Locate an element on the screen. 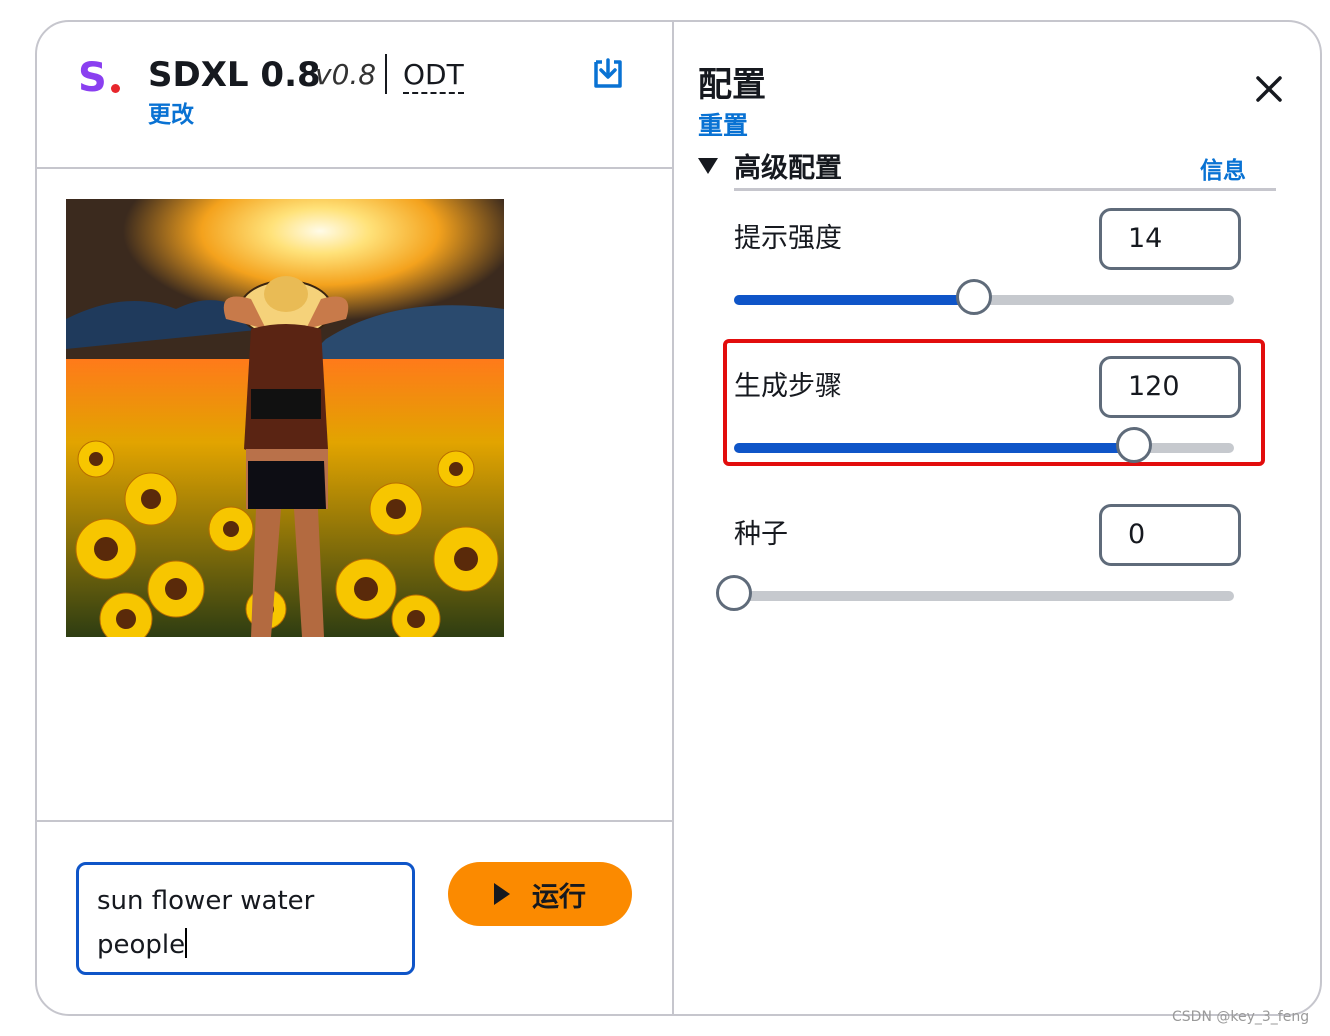 Image resolution: width=1330 pixels, height=1036 pixels. download-icon is located at coordinates (608, 74).